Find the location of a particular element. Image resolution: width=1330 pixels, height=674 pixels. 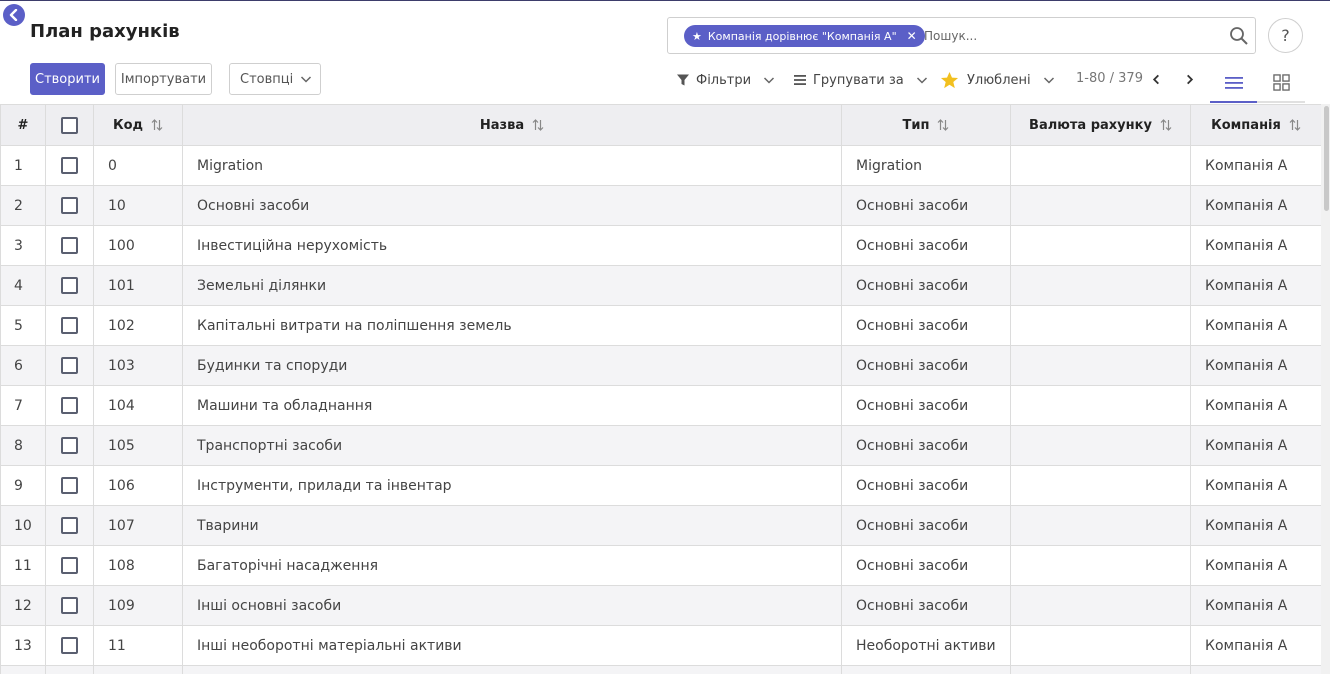

cell-code: 10 is located at coordinates (138, 205).